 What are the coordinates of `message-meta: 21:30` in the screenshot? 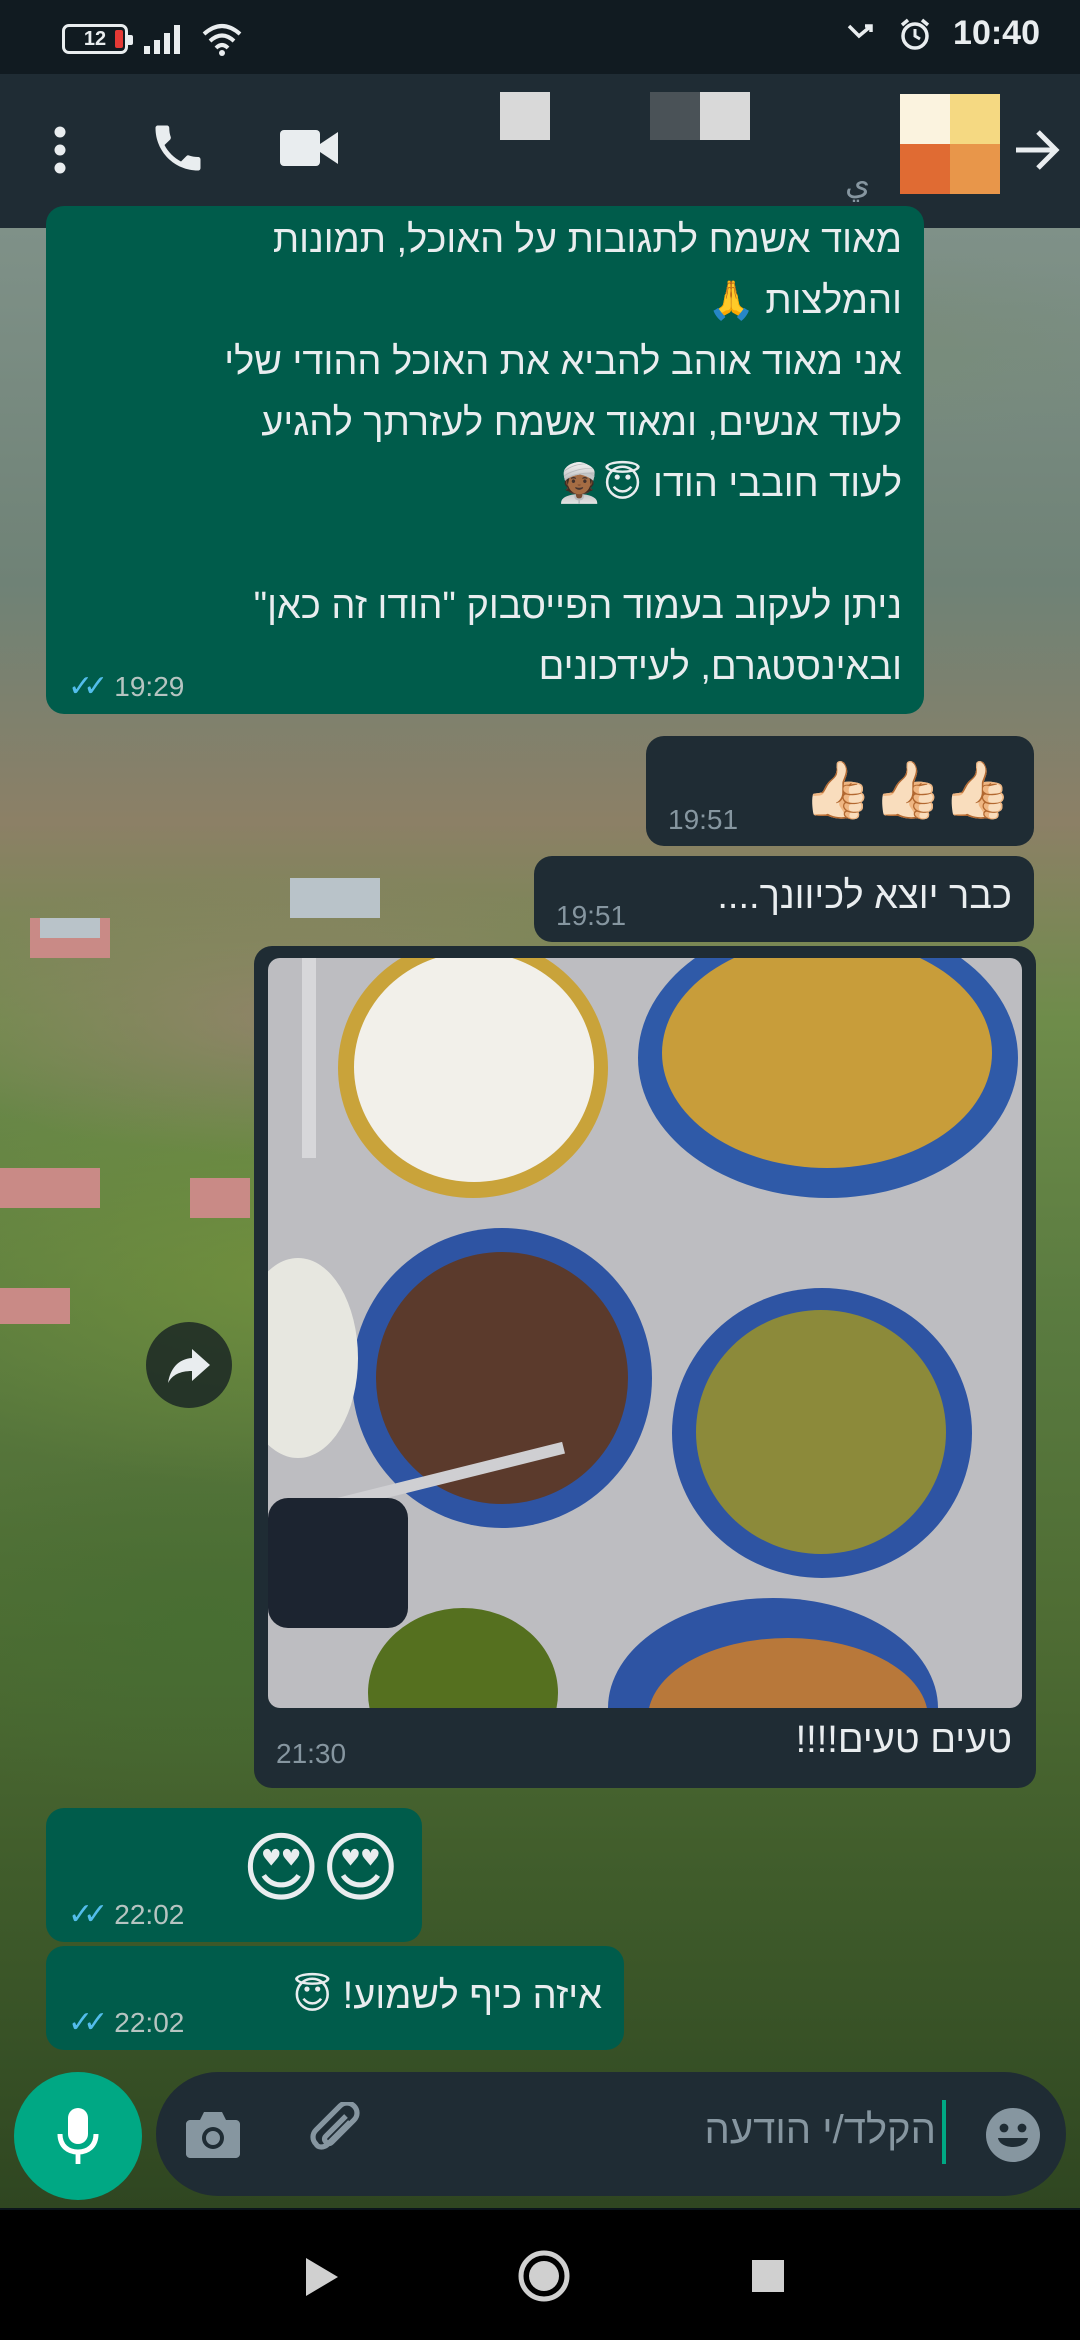 It's located at (311, 1754).